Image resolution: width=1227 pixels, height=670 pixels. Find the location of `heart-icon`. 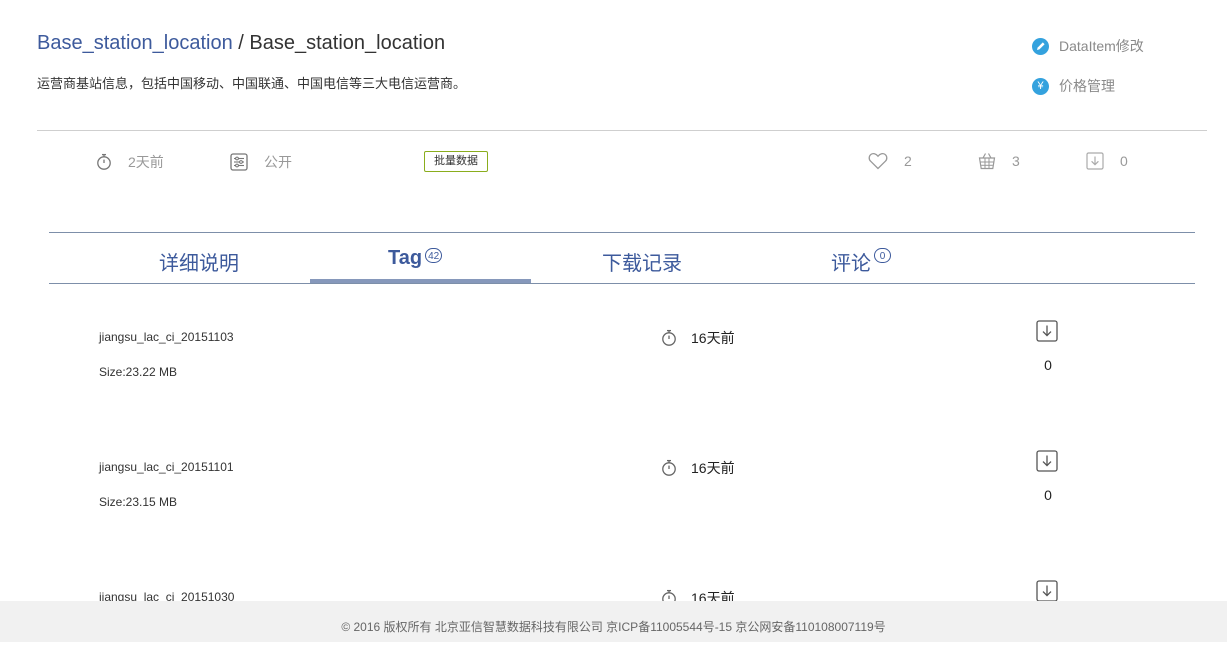

heart-icon is located at coordinates (878, 161).